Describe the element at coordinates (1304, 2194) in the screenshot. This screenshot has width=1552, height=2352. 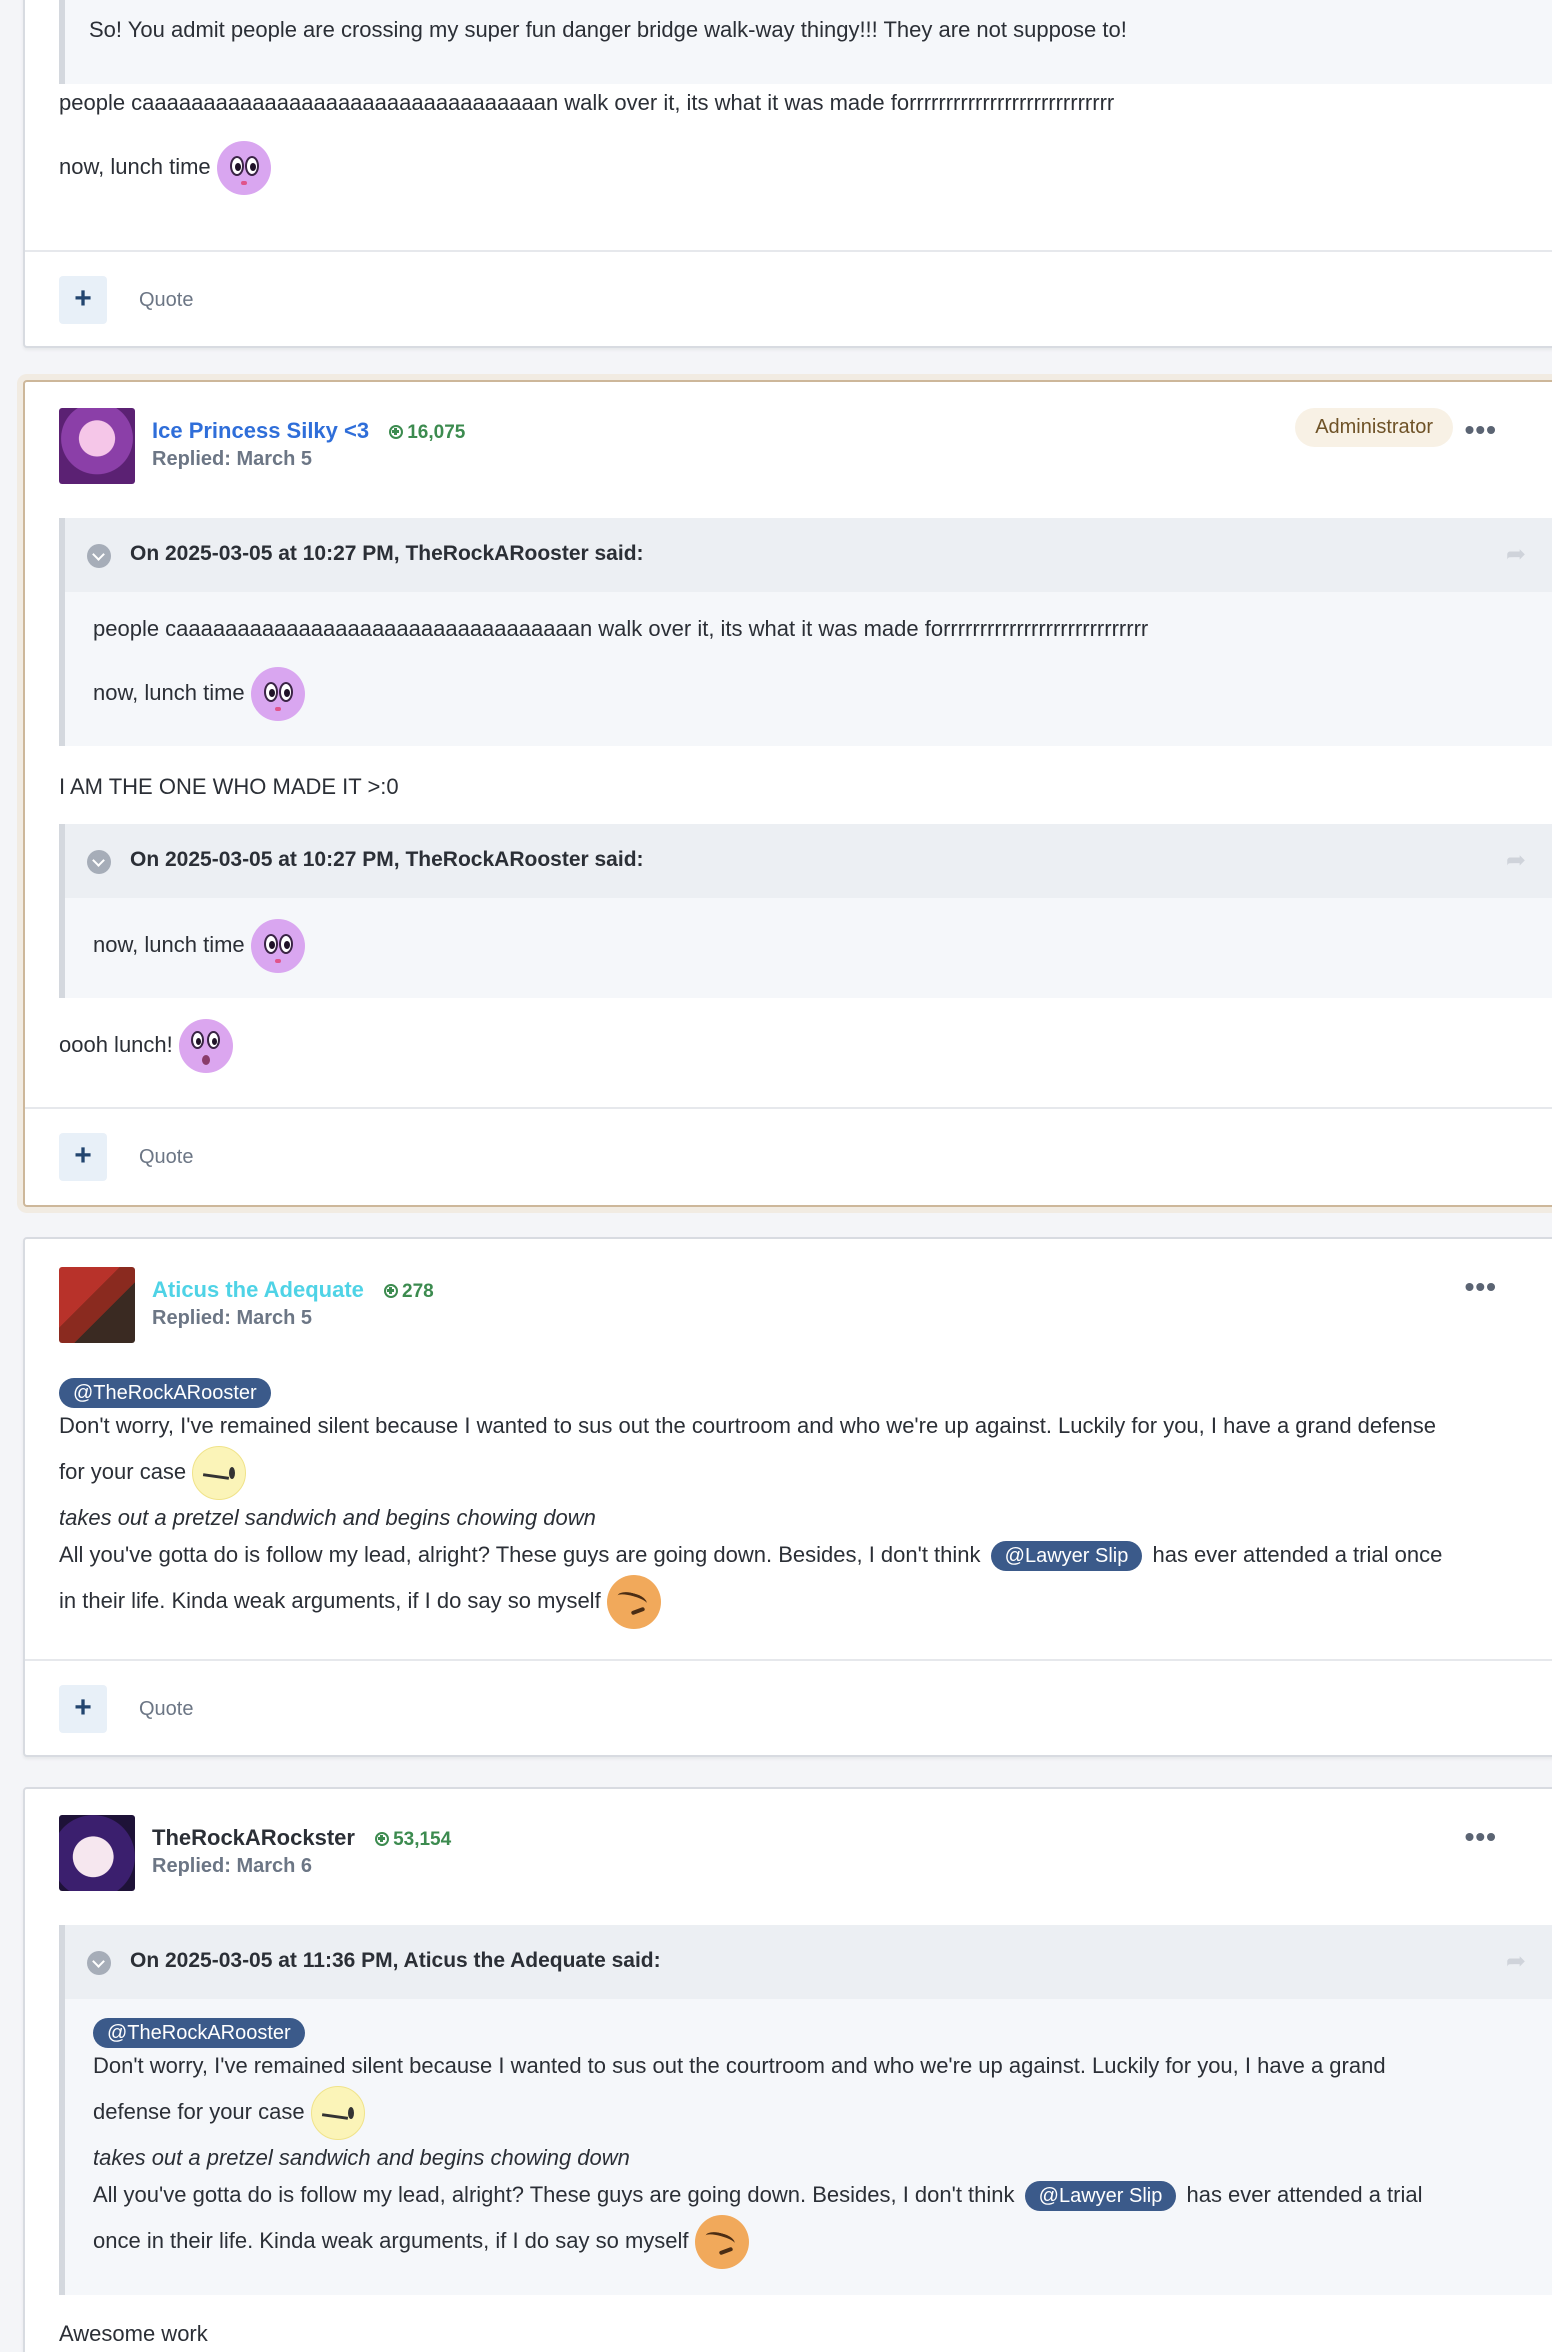
I see `quote-text-line: has ever attended a trial` at that location.